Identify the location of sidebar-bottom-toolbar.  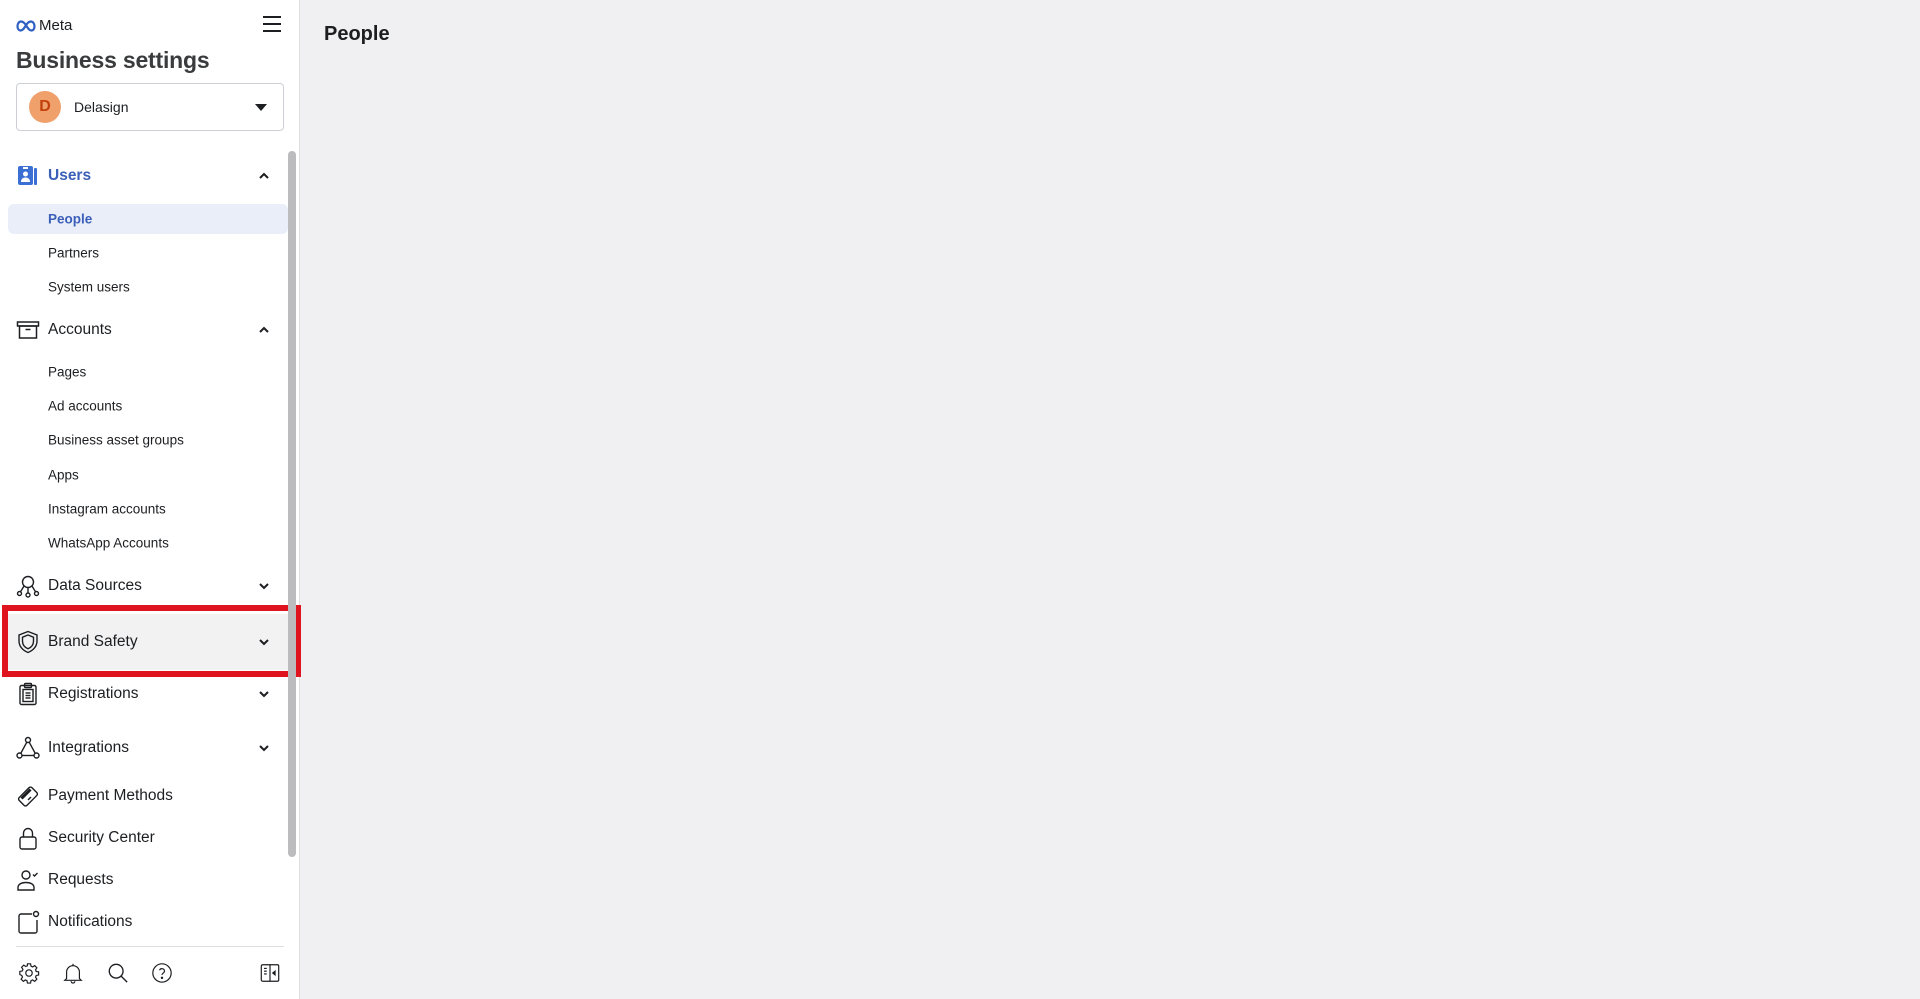
(150, 974).